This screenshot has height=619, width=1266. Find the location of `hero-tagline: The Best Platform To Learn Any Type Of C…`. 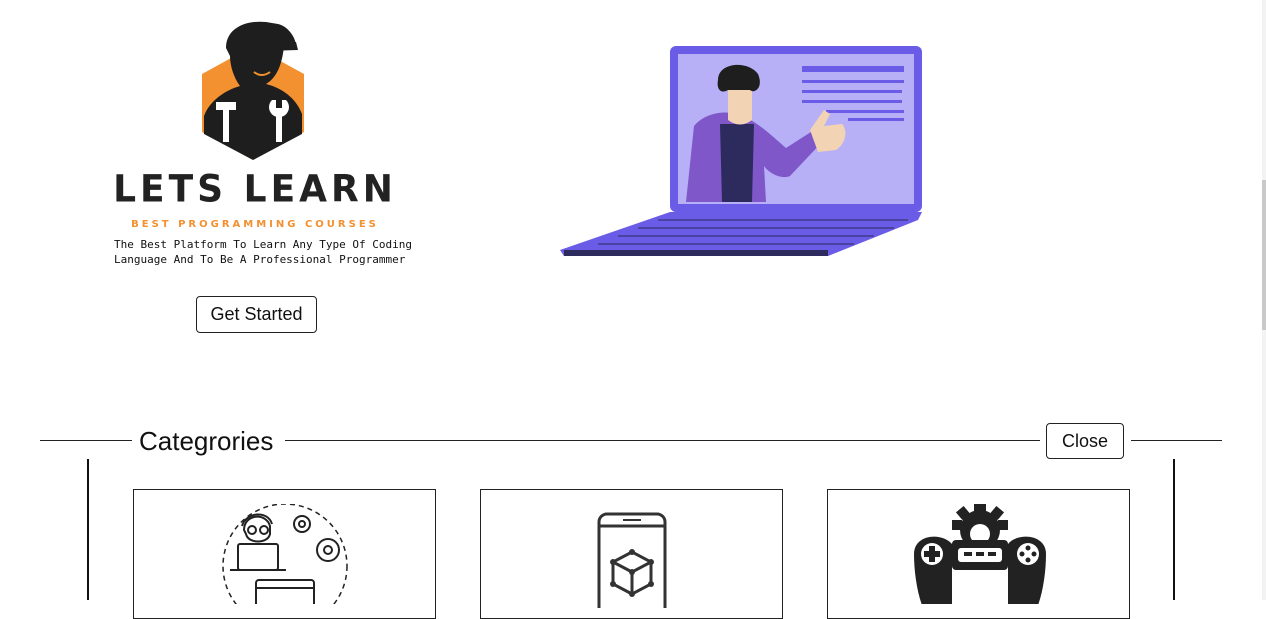

hero-tagline: The Best Platform To Learn Any Type Of C… is located at coordinates (263, 252).